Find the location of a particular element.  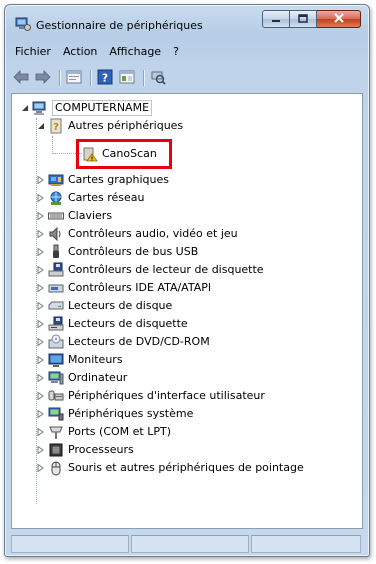

tree-item-controleurs-ide: Contrôleurs IDE ATA/ATAPI is located at coordinates (123, 288).